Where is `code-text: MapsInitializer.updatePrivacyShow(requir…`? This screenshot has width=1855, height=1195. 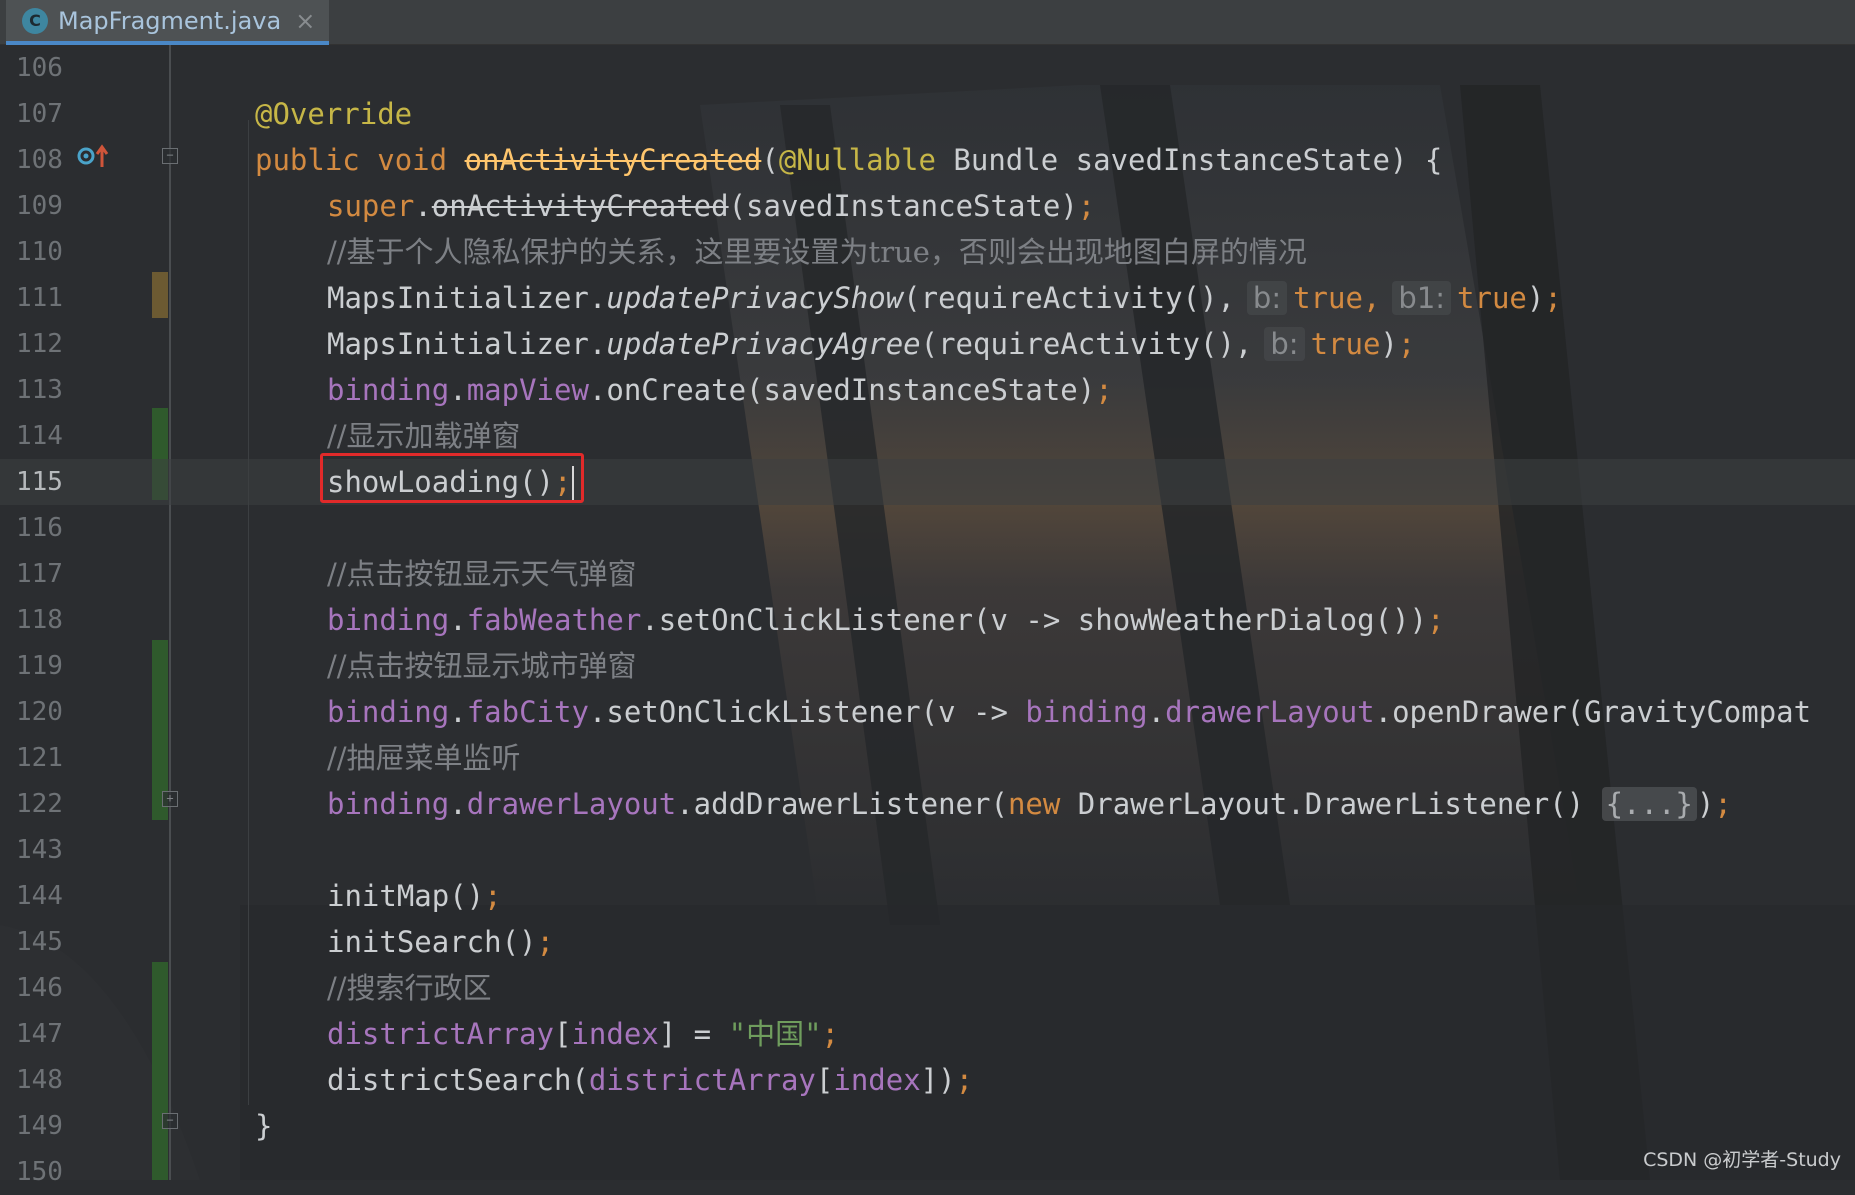 code-text: MapsInitializer.updatePrivacyShow(requir… is located at coordinates (944, 298).